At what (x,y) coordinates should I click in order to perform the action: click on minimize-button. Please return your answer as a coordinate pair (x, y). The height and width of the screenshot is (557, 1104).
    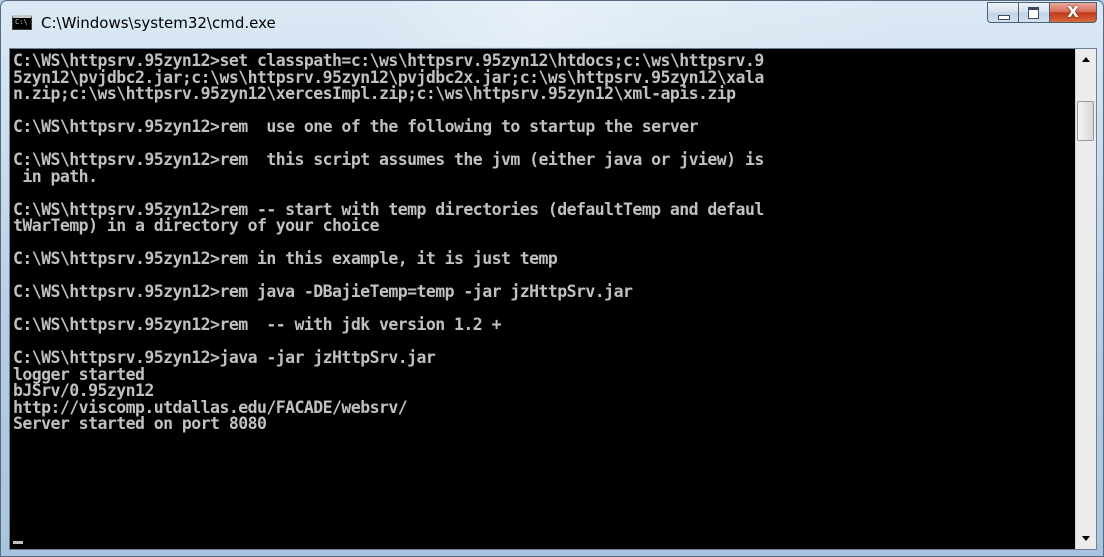
    Looking at the image, I should click on (1002, 12).